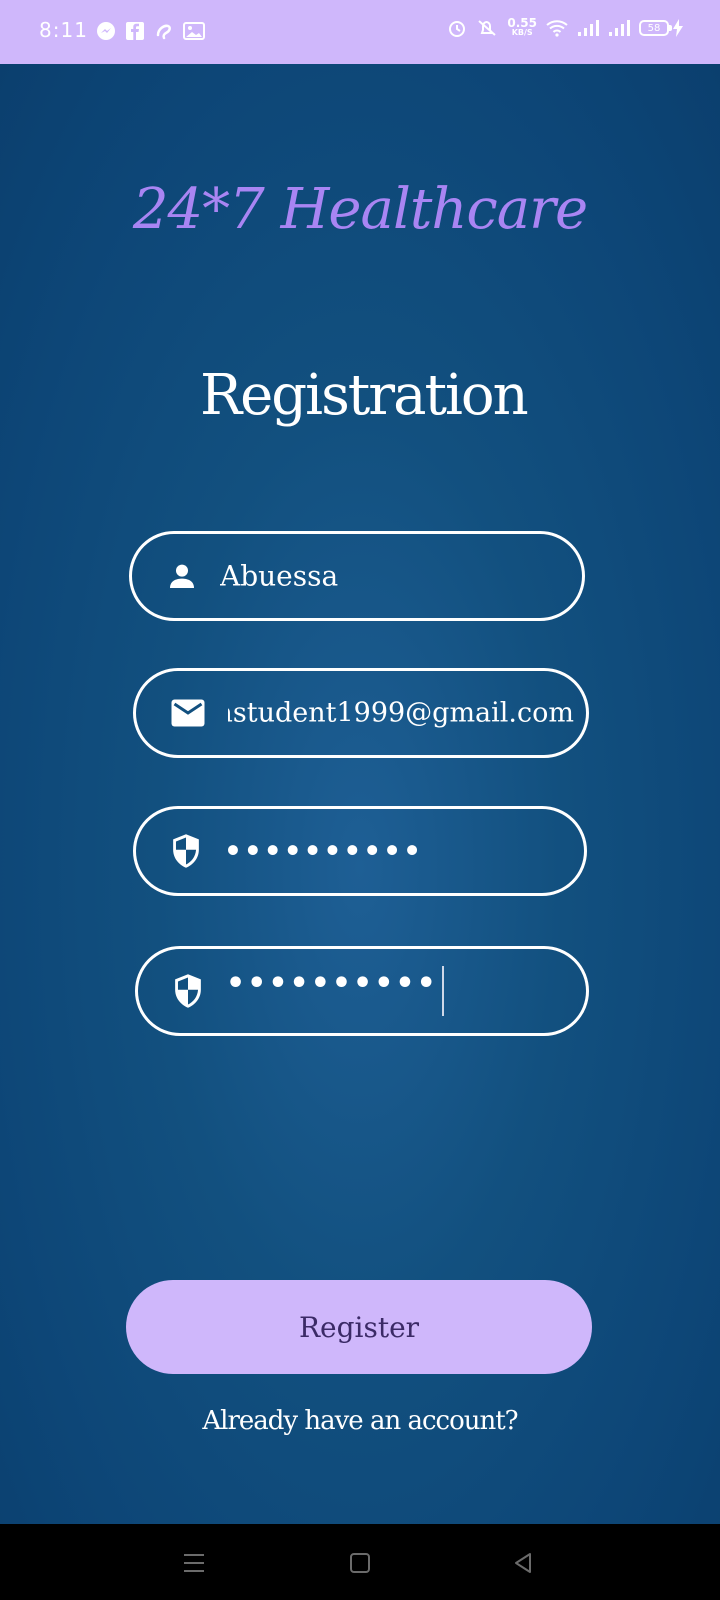  Describe the element at coordinates (359, 1327) in the screenshot. I see `register-button: Register` at that location.